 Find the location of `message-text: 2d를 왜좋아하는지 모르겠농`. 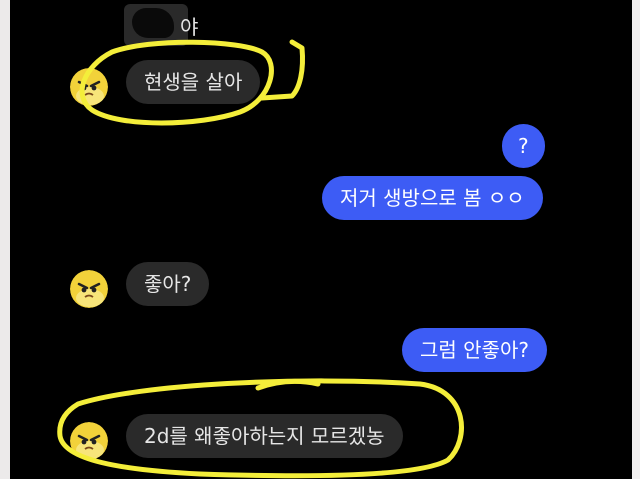

message-text: 2d를 왜좋아하는지 모르겠농 is located at coordinates (264, 436).